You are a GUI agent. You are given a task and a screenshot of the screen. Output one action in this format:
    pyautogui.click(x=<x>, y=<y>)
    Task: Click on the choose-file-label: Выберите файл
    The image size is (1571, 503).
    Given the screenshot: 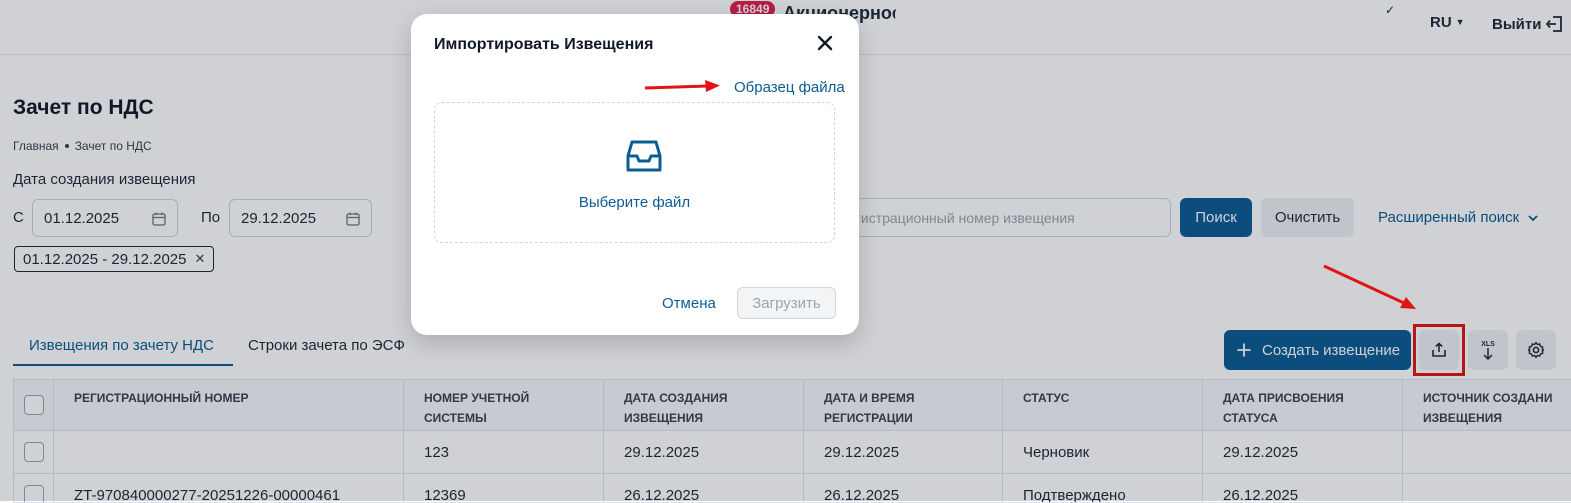 What is the action you would take?
    pyautogui.click(x=634, y=202)
    